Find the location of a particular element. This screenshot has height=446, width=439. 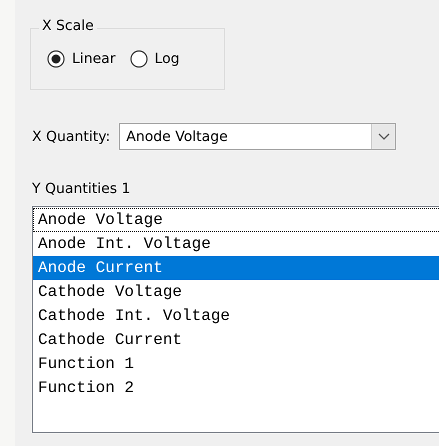

radio-option: Log is located at coordinates (155, 59).